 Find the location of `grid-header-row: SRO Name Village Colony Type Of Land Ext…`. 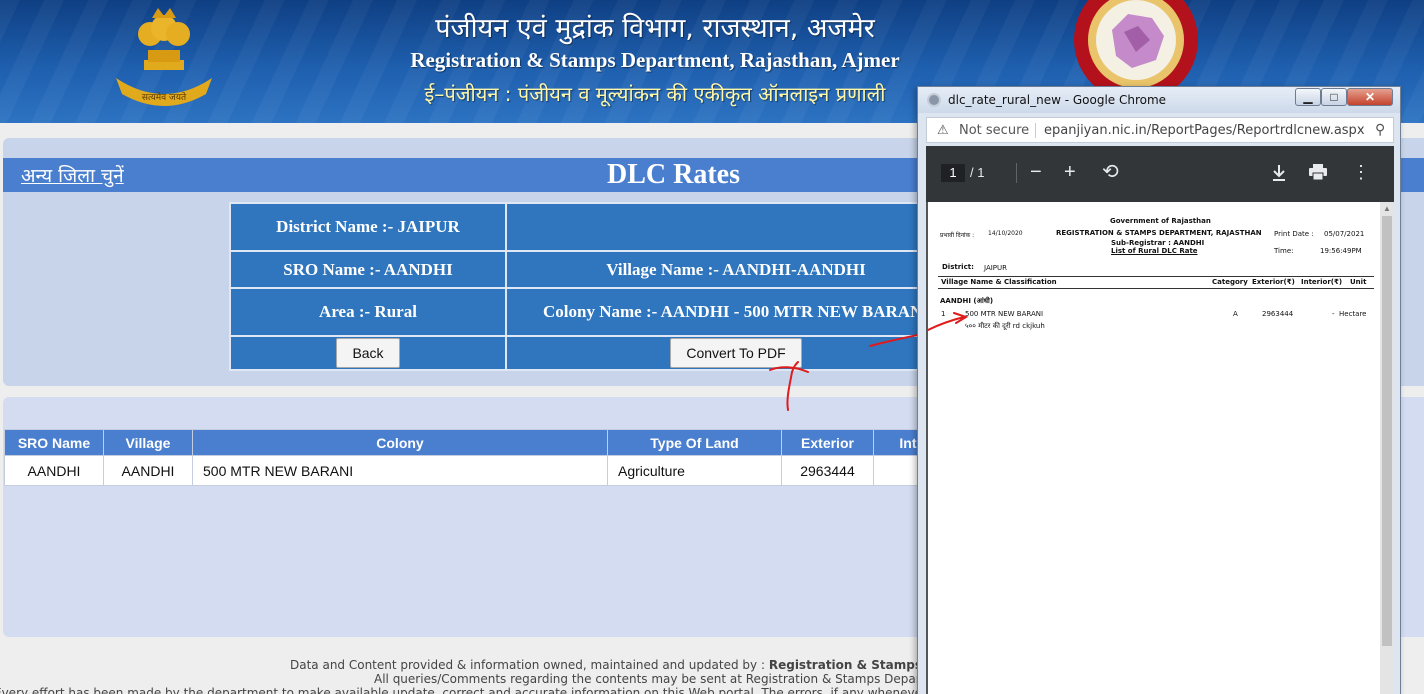

grid-header-row: SRO Name Village Colony Type Of Land Ext… is located at coordinates (489, 442).